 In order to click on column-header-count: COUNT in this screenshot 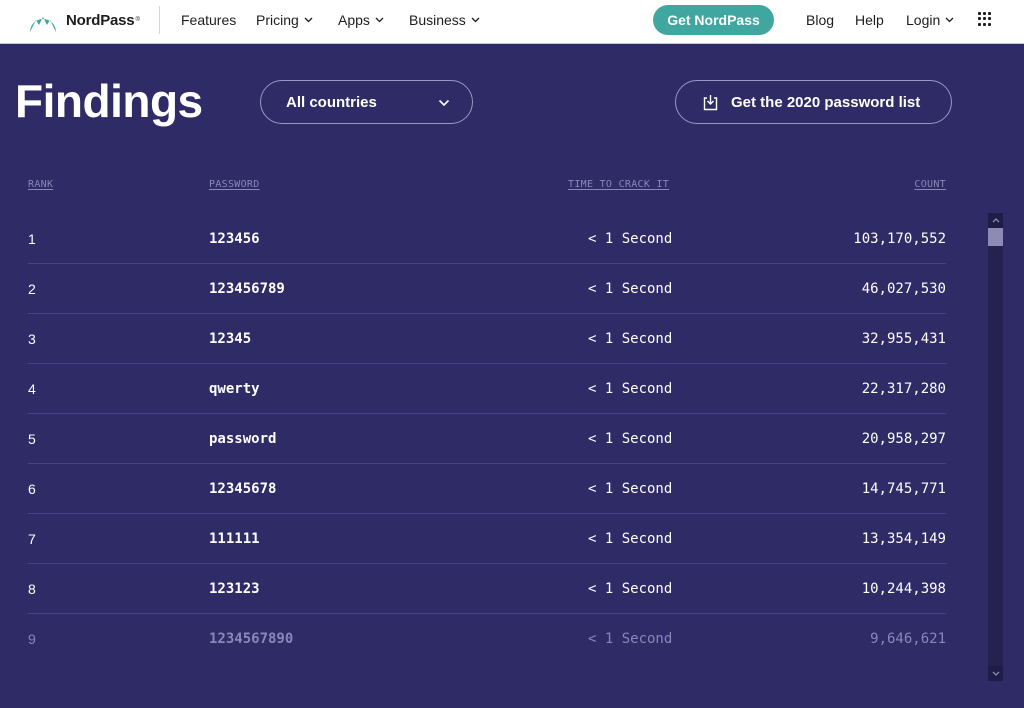, I will do `click(930, 184)`.